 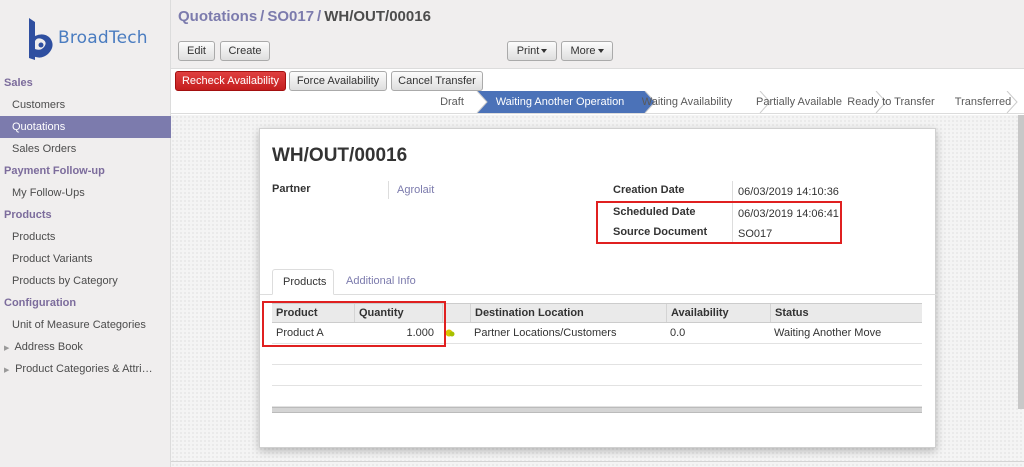 I want to click on broadtech-logo-icon, so click(x=41, y=39).